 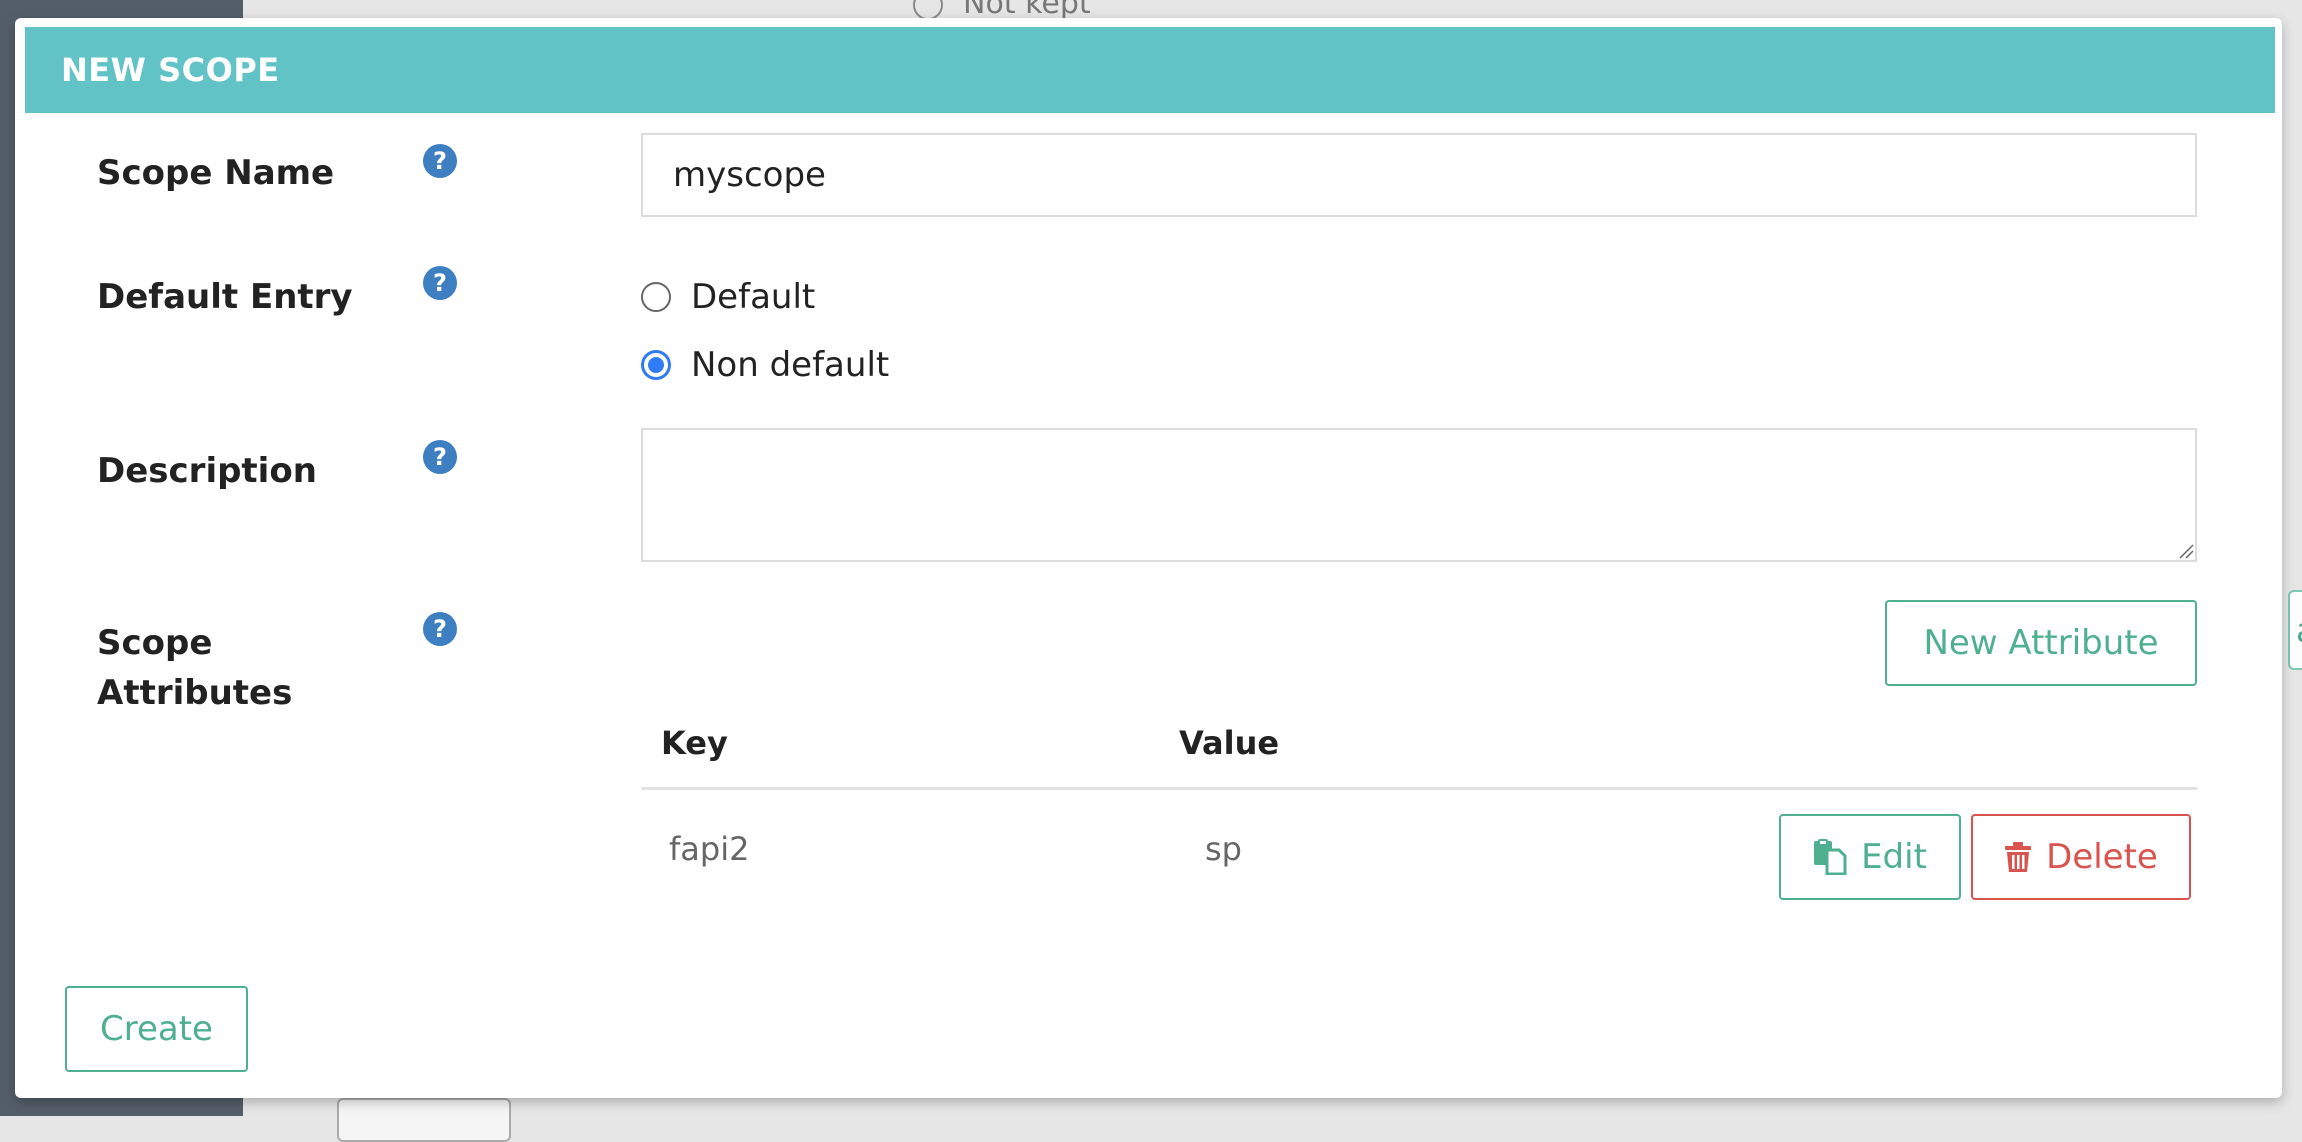 I want to click on default-radio, so click(x=656, y=297).